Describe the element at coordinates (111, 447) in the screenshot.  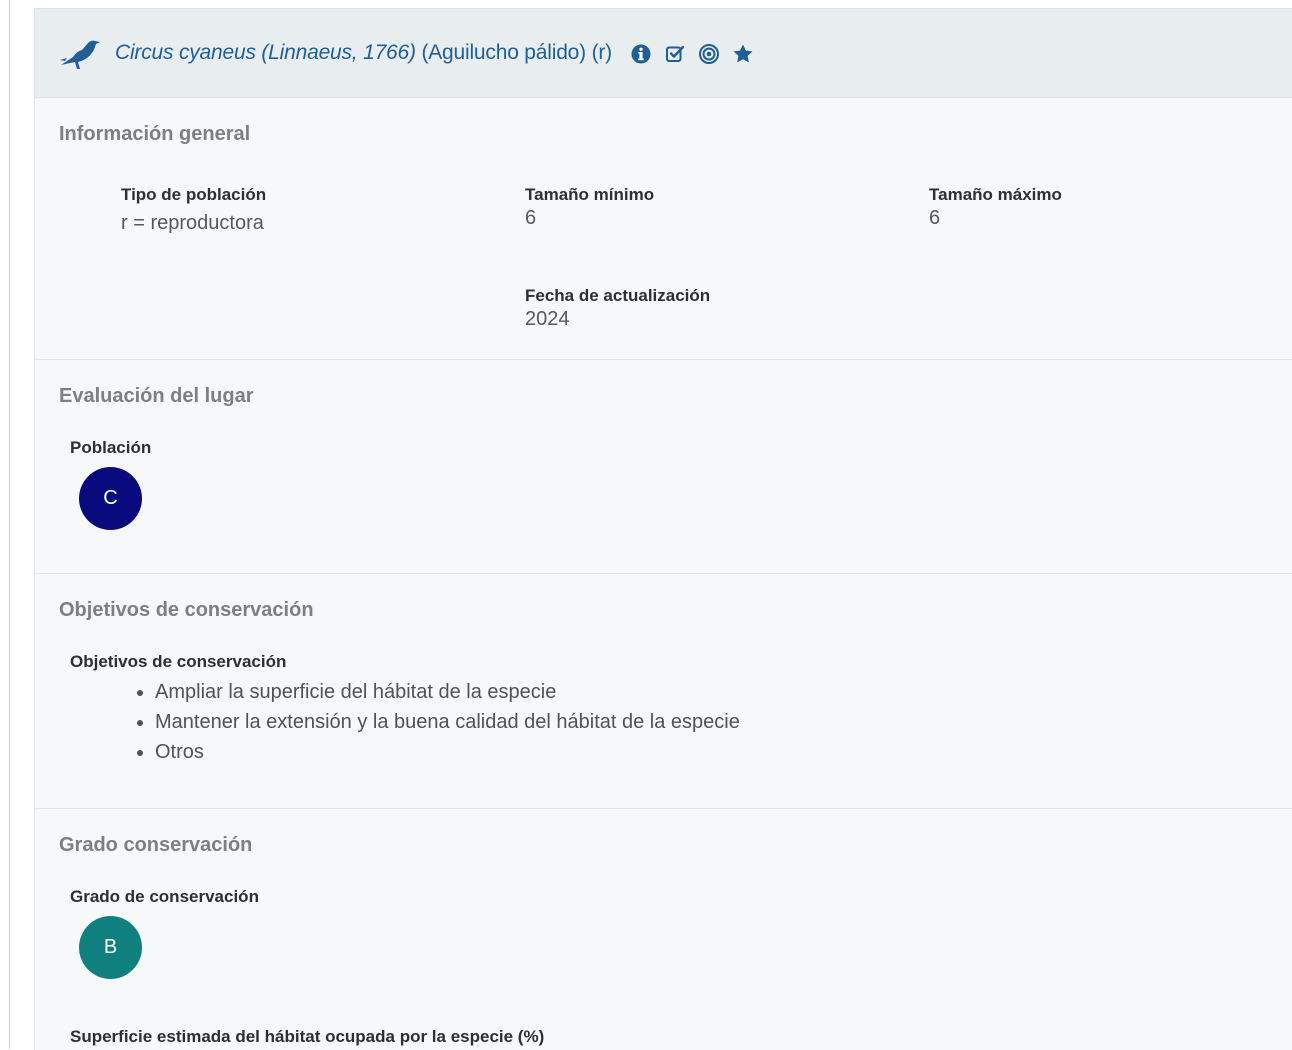
I see `population-label: Población` at that location.